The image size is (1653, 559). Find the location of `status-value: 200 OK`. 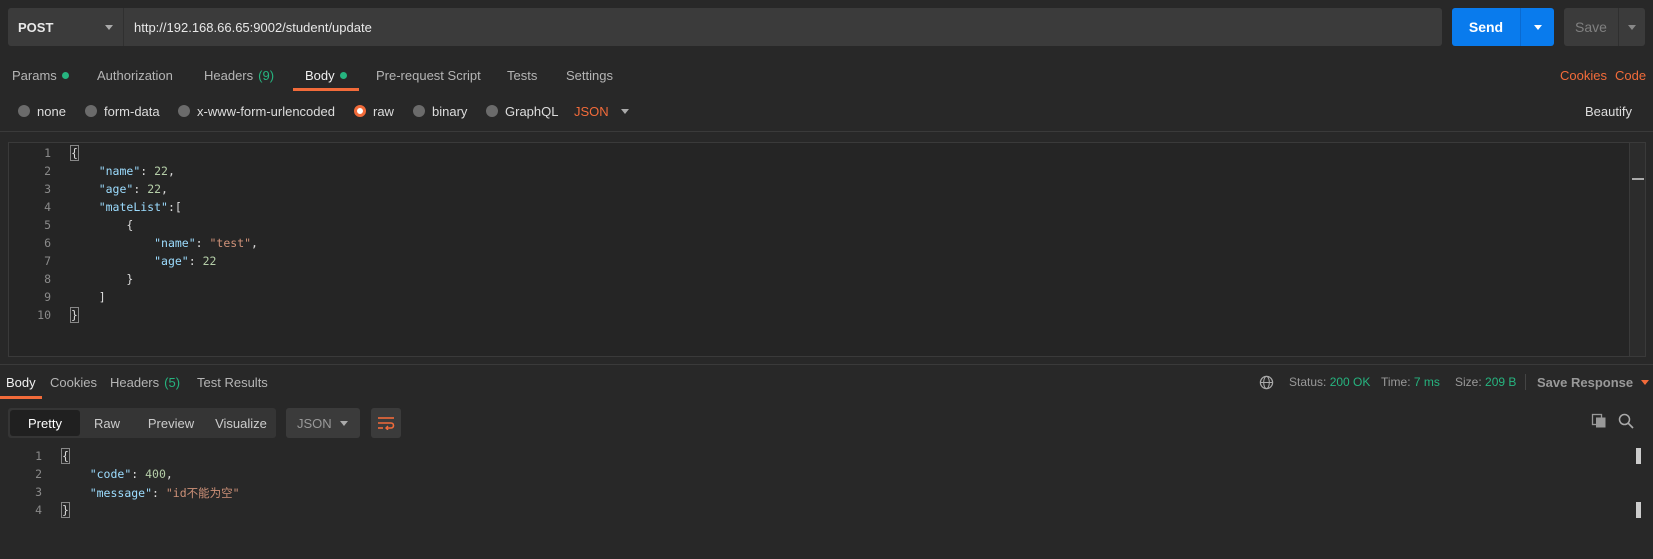

status-value: 200 OK is located at coordinates (1350, 382).